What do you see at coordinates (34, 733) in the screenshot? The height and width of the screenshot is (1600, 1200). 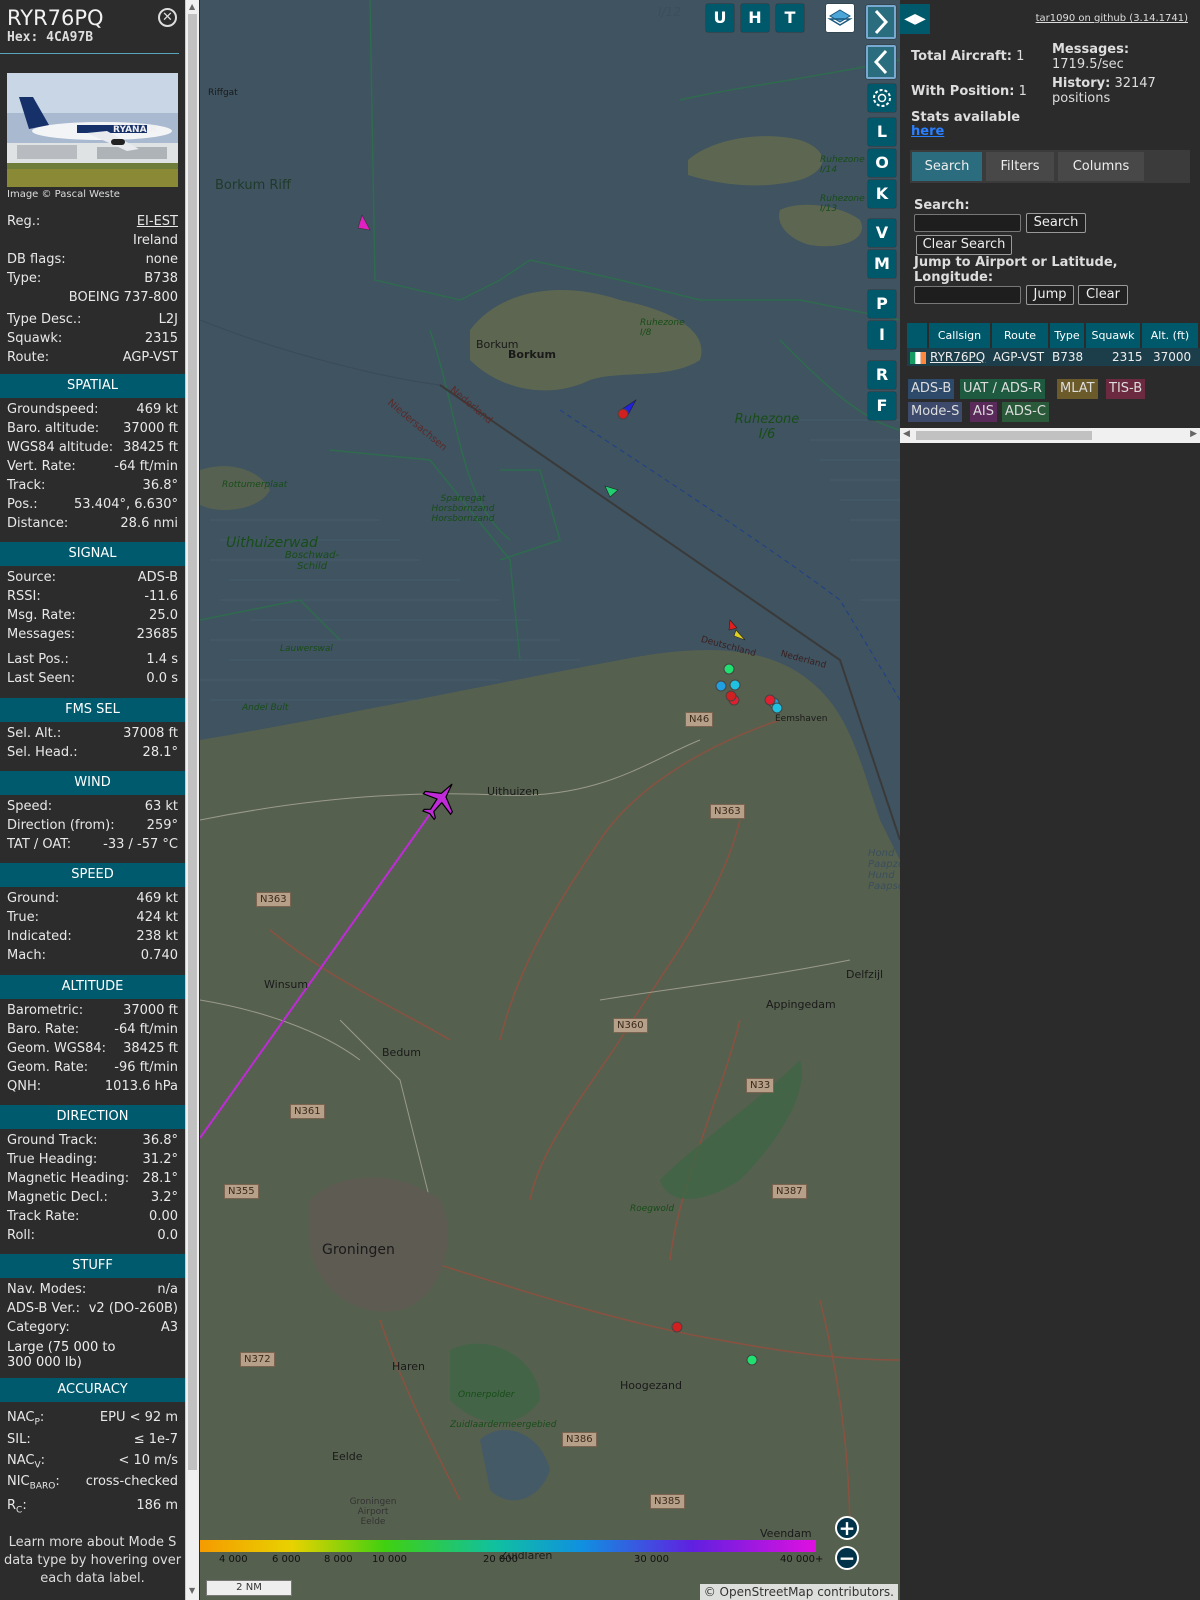 I see `fms-label: Sel. Alt.:` at bounding box center [34, 733].